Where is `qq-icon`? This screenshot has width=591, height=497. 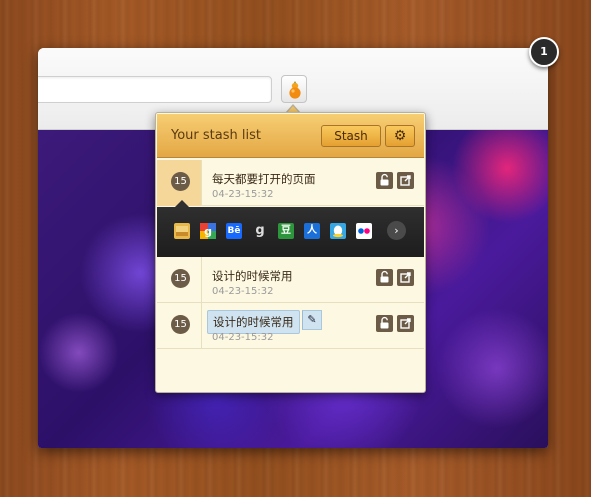
qq-icon is located at coordinates (338, 231).